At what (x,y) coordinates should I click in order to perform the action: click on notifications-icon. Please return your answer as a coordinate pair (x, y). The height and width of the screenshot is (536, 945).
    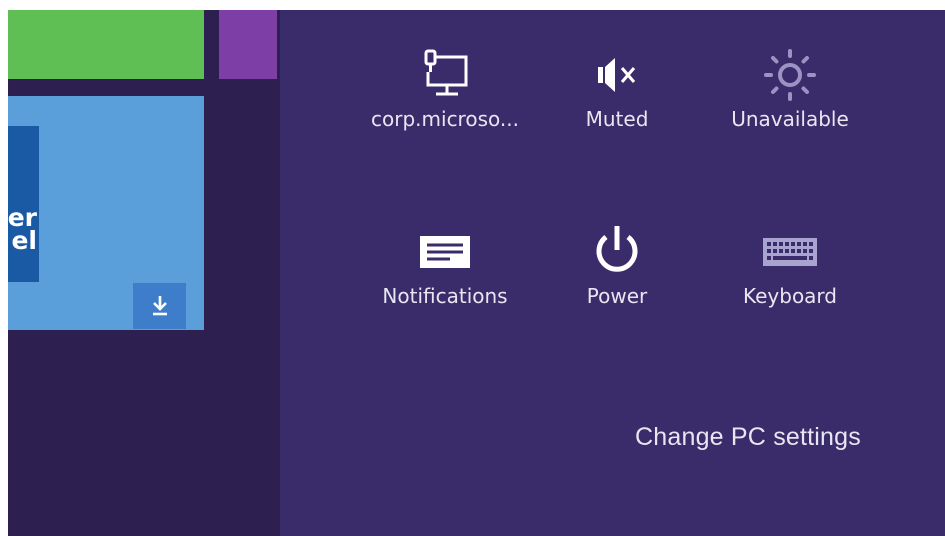
    Looking at the image, I should click on (445, 252).